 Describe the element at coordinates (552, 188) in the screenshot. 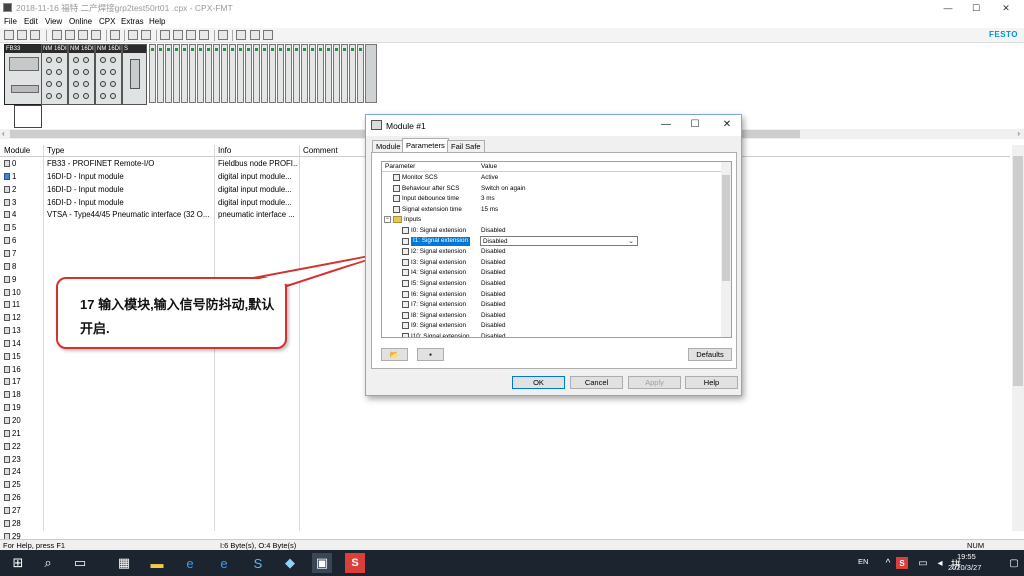

I see `parameter-row: Behaviour after SCS Switch on again` at that location.